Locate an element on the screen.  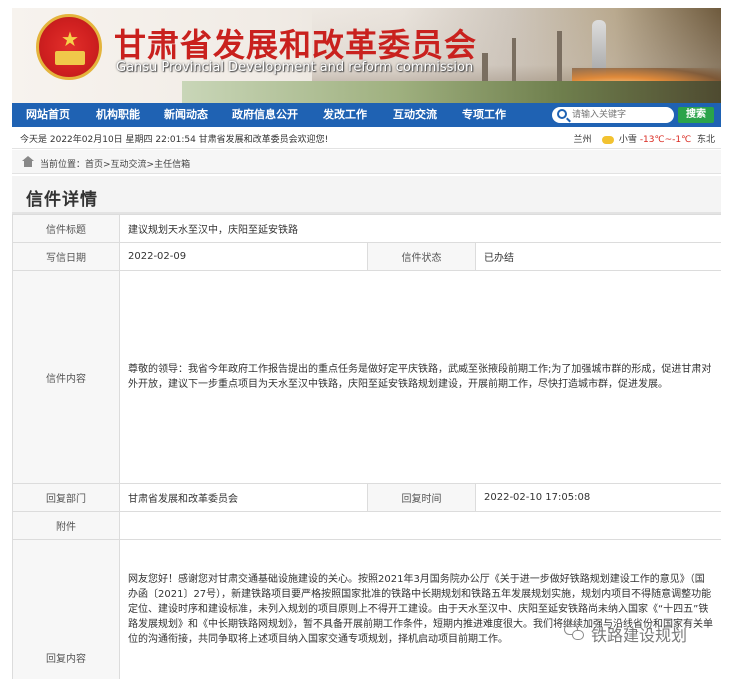
weather-wind: 东北 is located at coordinates (705, 140).